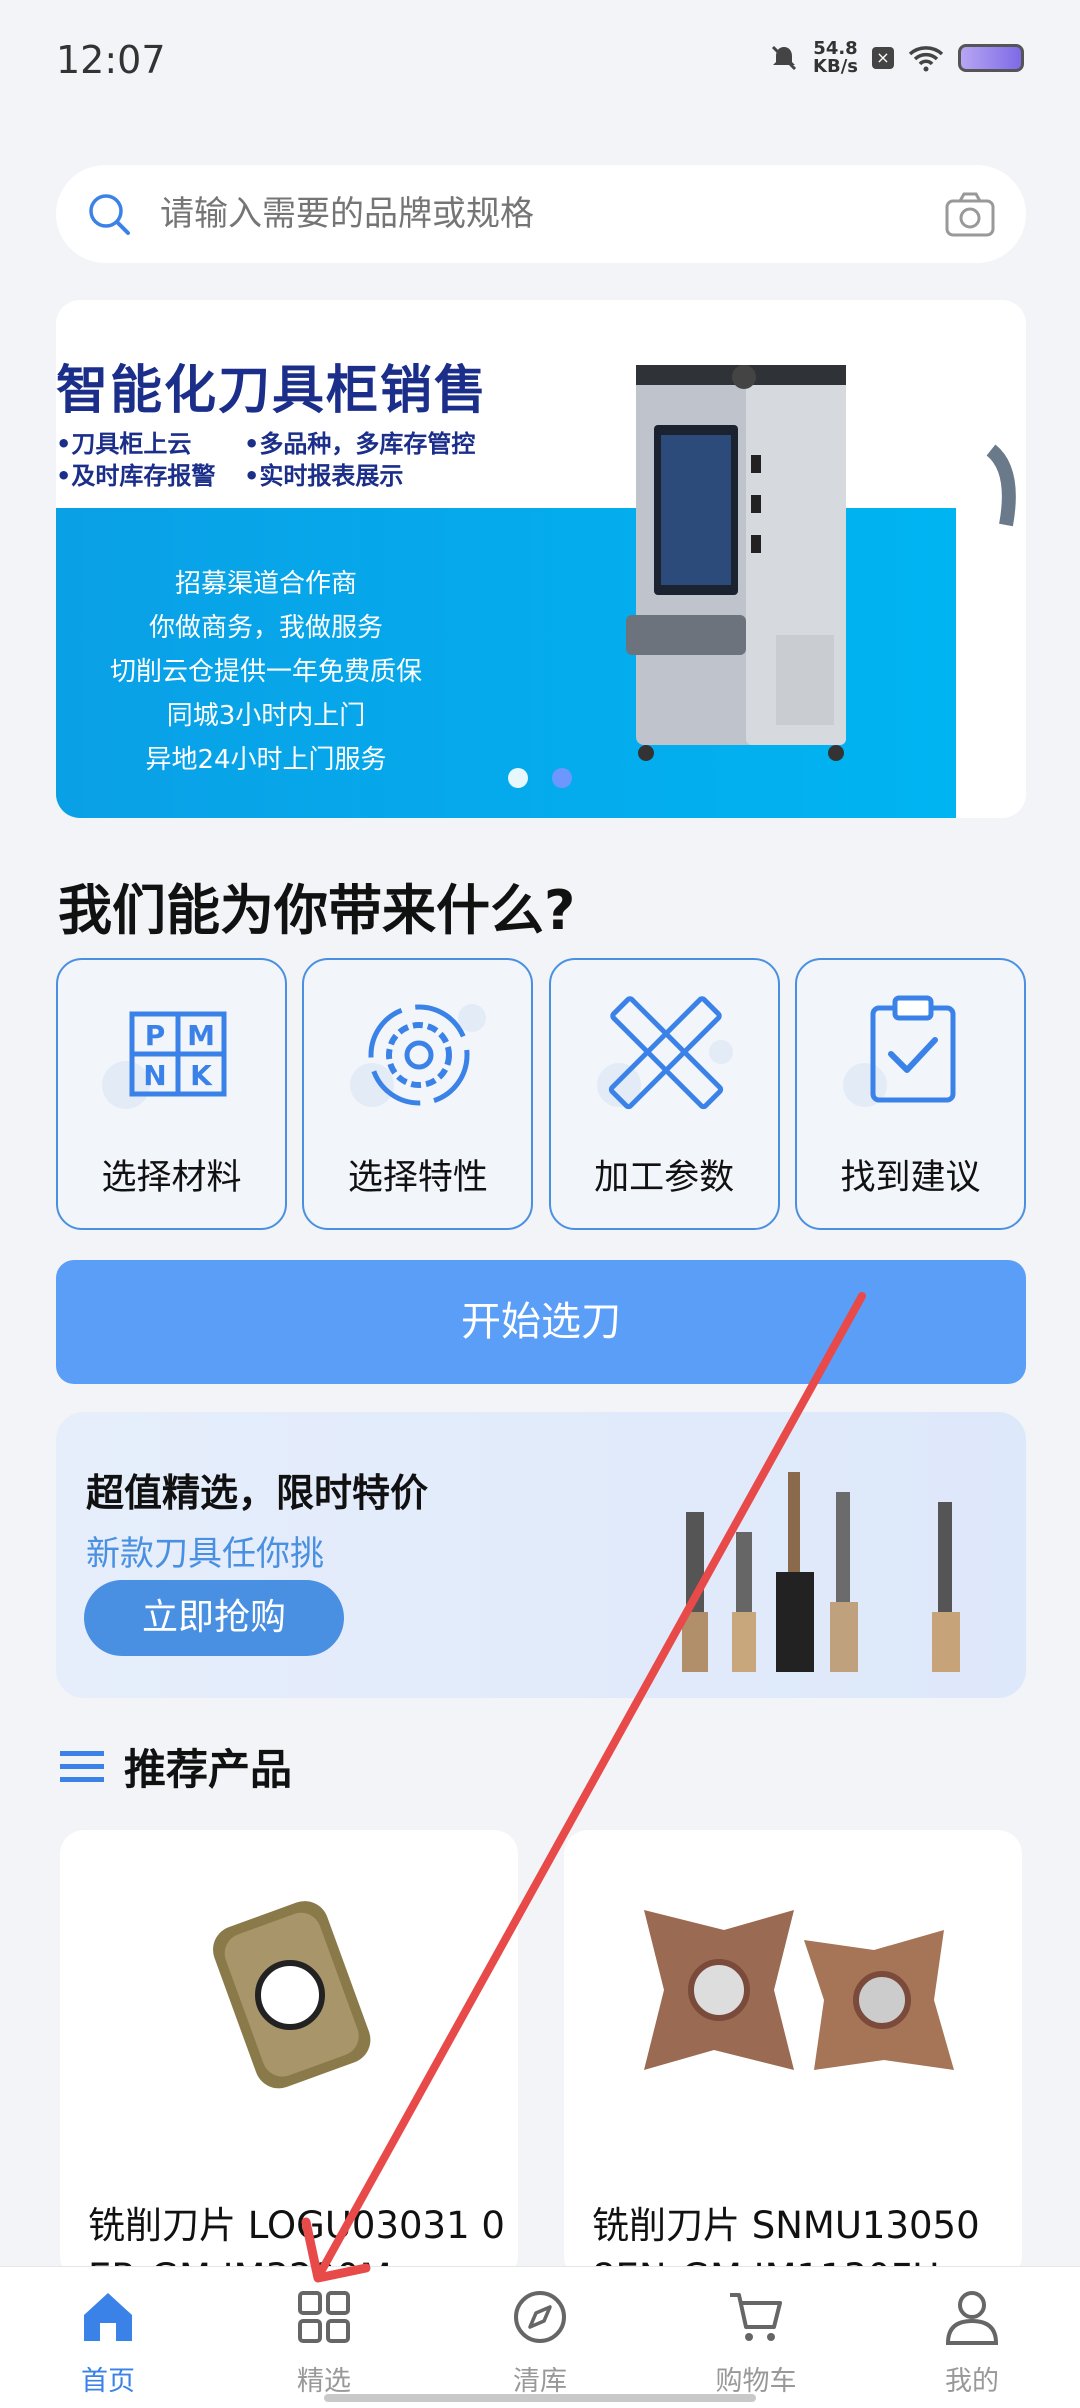 This screenshot has height=2408, width=1080. Describe the element at coordinates (664, 1053) in the screenshot. I see `ruler-pencil-icon` at that location.